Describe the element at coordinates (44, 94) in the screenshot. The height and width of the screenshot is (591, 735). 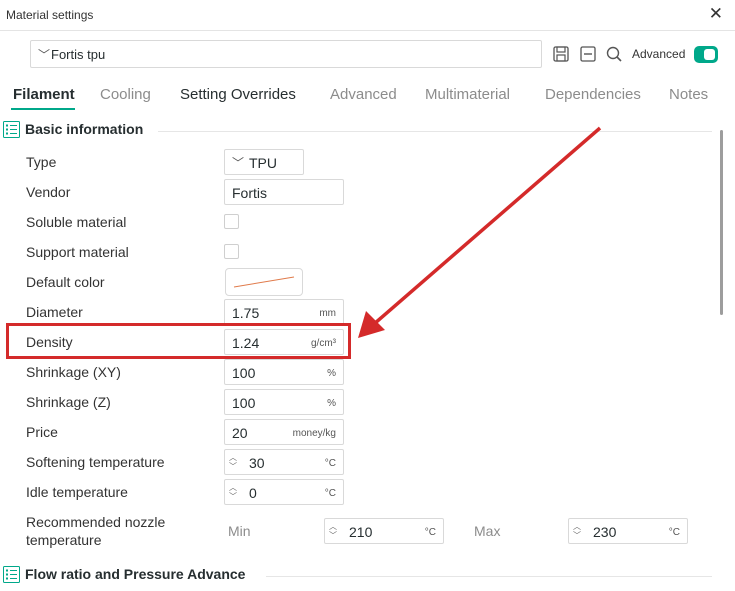
I see `tab-filament: Filament` at that location.